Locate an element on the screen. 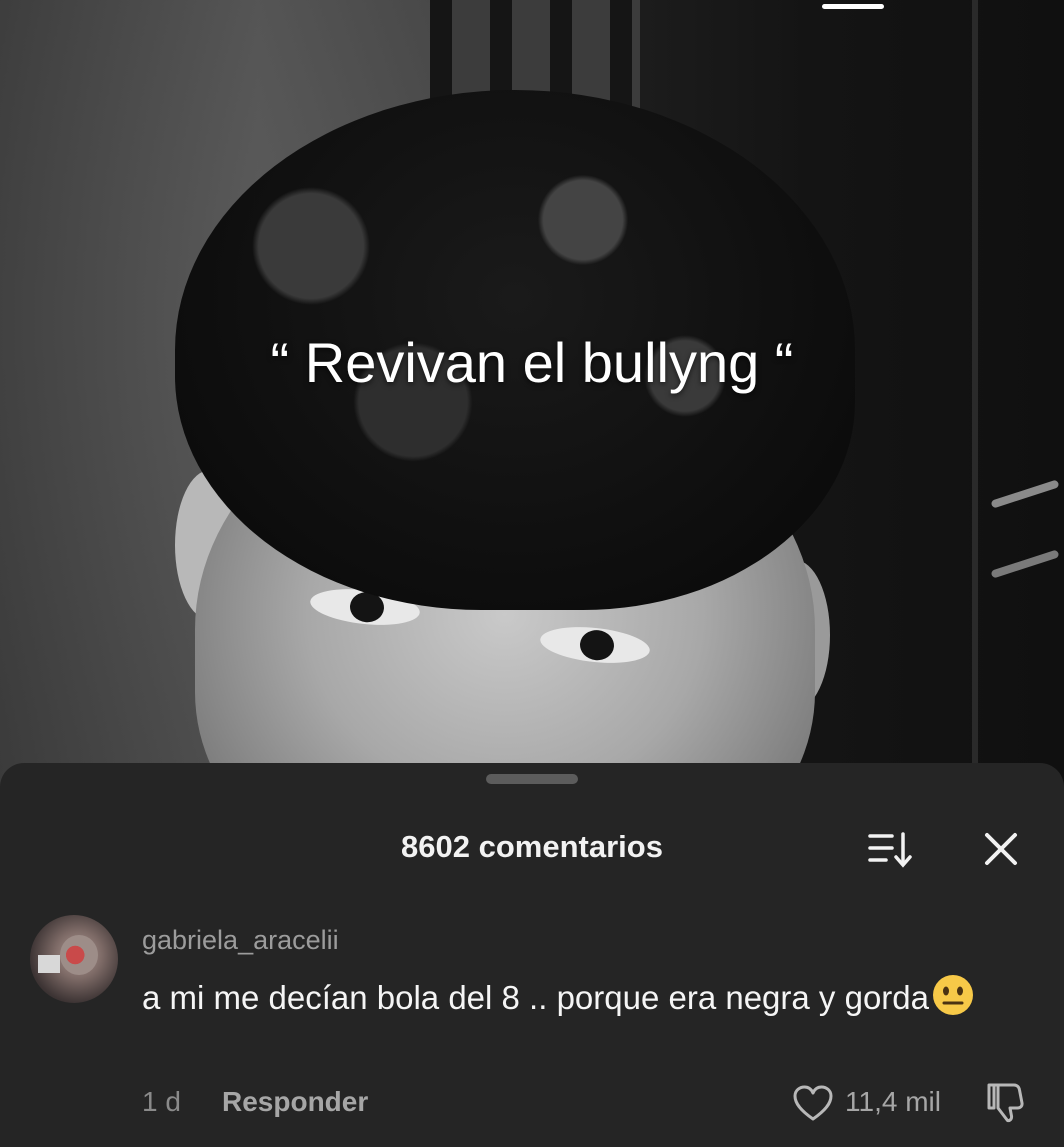  sort-descending-icon is located at coordinates (891, 850).